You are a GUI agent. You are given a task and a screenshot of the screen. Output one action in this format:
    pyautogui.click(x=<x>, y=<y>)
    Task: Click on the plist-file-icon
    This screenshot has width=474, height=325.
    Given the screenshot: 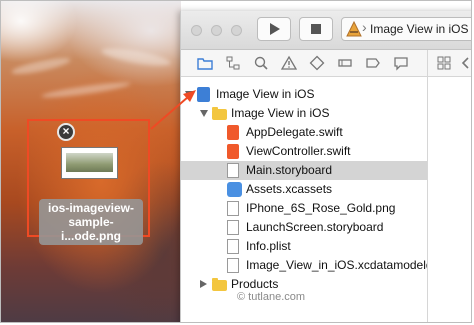 What is the action you would take?
    pyautogui.click(x=233, y=246)
    